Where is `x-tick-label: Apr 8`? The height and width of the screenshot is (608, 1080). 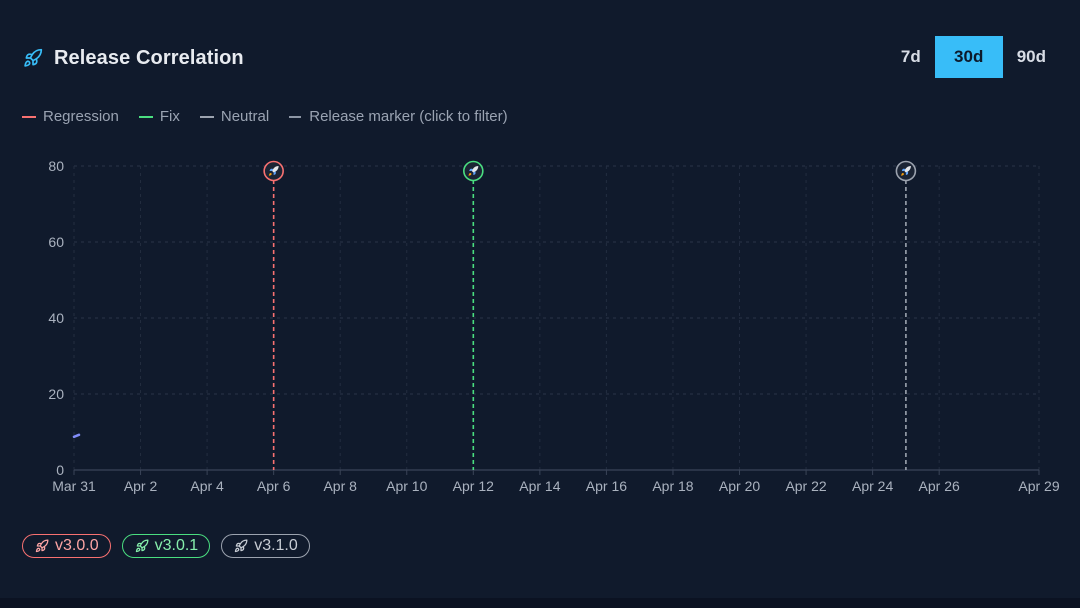 x-tick-label: Apr 8 is located at coordinates (340, 486).